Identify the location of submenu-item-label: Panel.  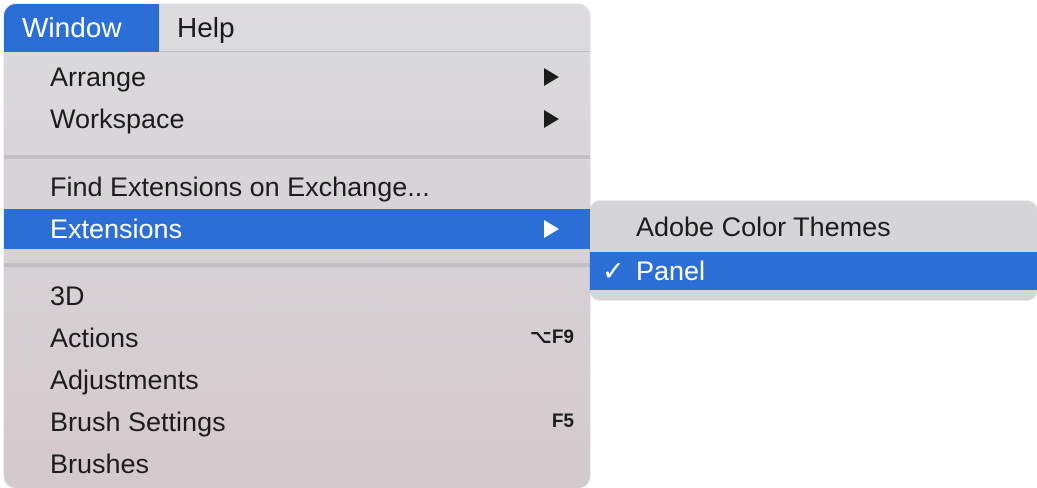
(671, 271).